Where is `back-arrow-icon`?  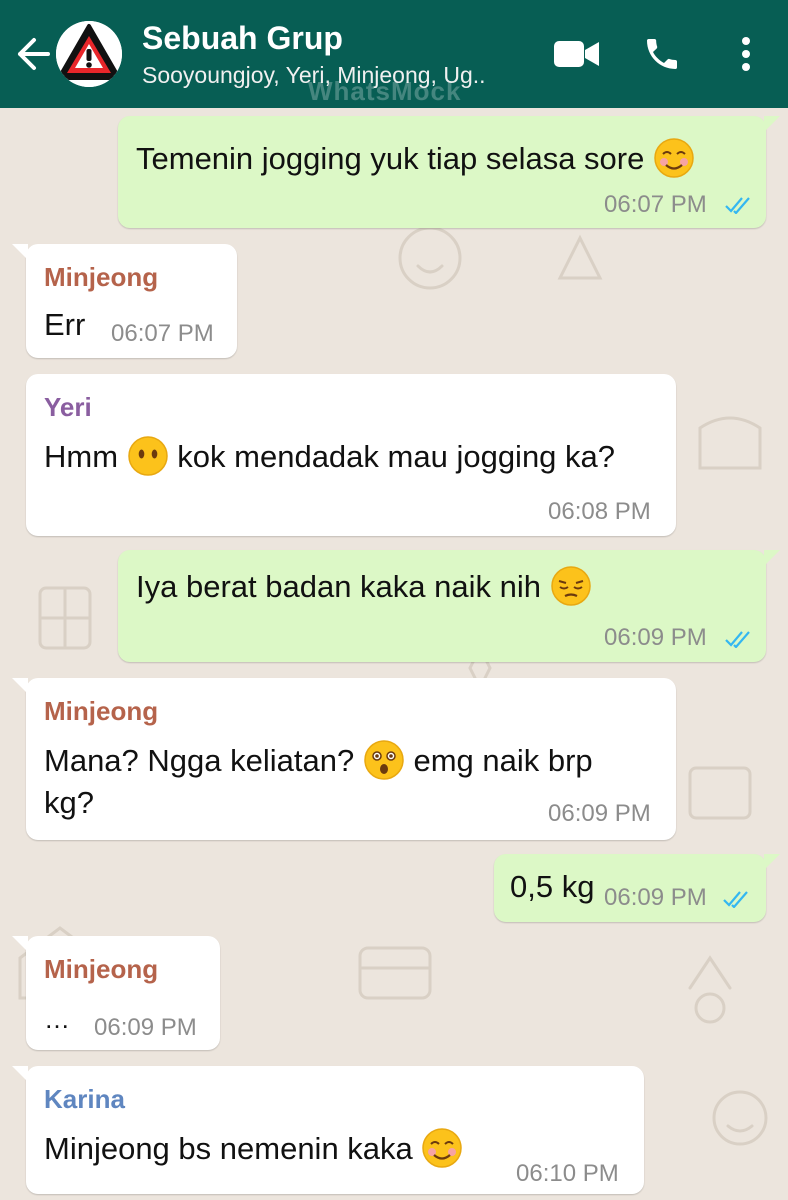 back-arrow-icon is located at coordinates (33, 54).